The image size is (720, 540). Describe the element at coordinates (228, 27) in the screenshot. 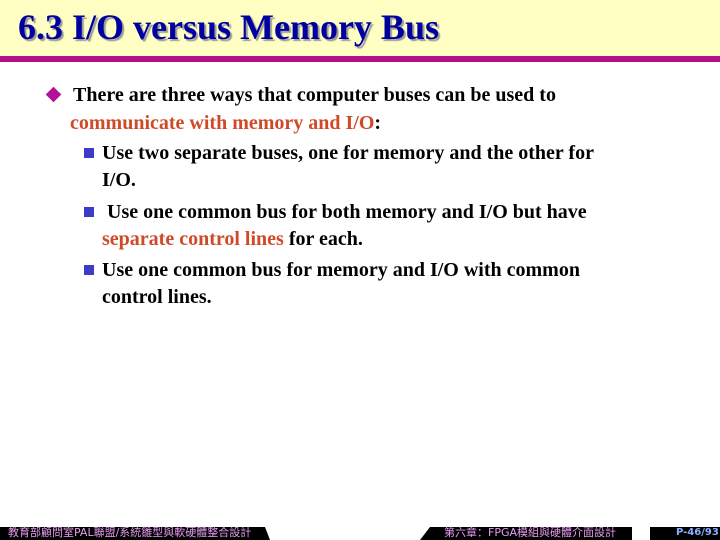

I see `slide-title: 6.3 I/O versus Memory Bus` at that location.